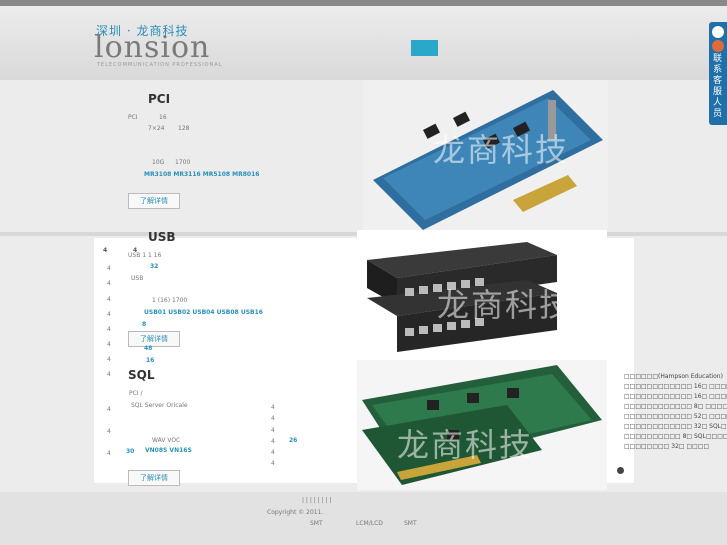  I want to click on news-item: □□□□□□□□□□□□ 52□ □□□□, so click(675, 417).